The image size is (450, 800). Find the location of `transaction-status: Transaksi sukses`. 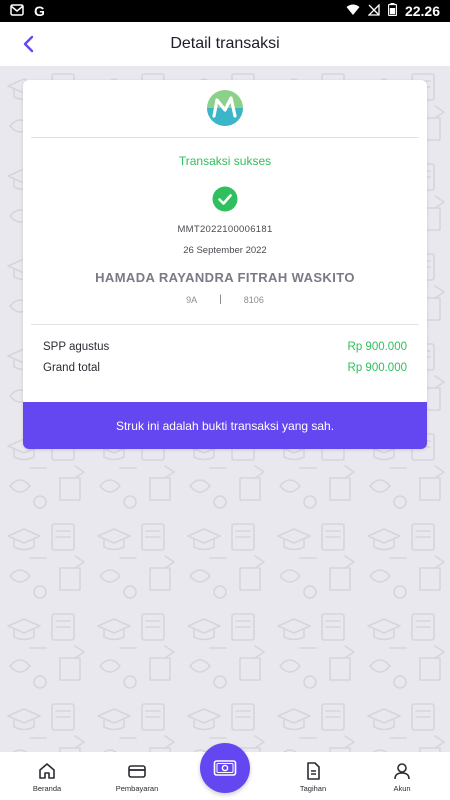

transaction-status: Transaksi sukses is located at coordinates (225, 161).